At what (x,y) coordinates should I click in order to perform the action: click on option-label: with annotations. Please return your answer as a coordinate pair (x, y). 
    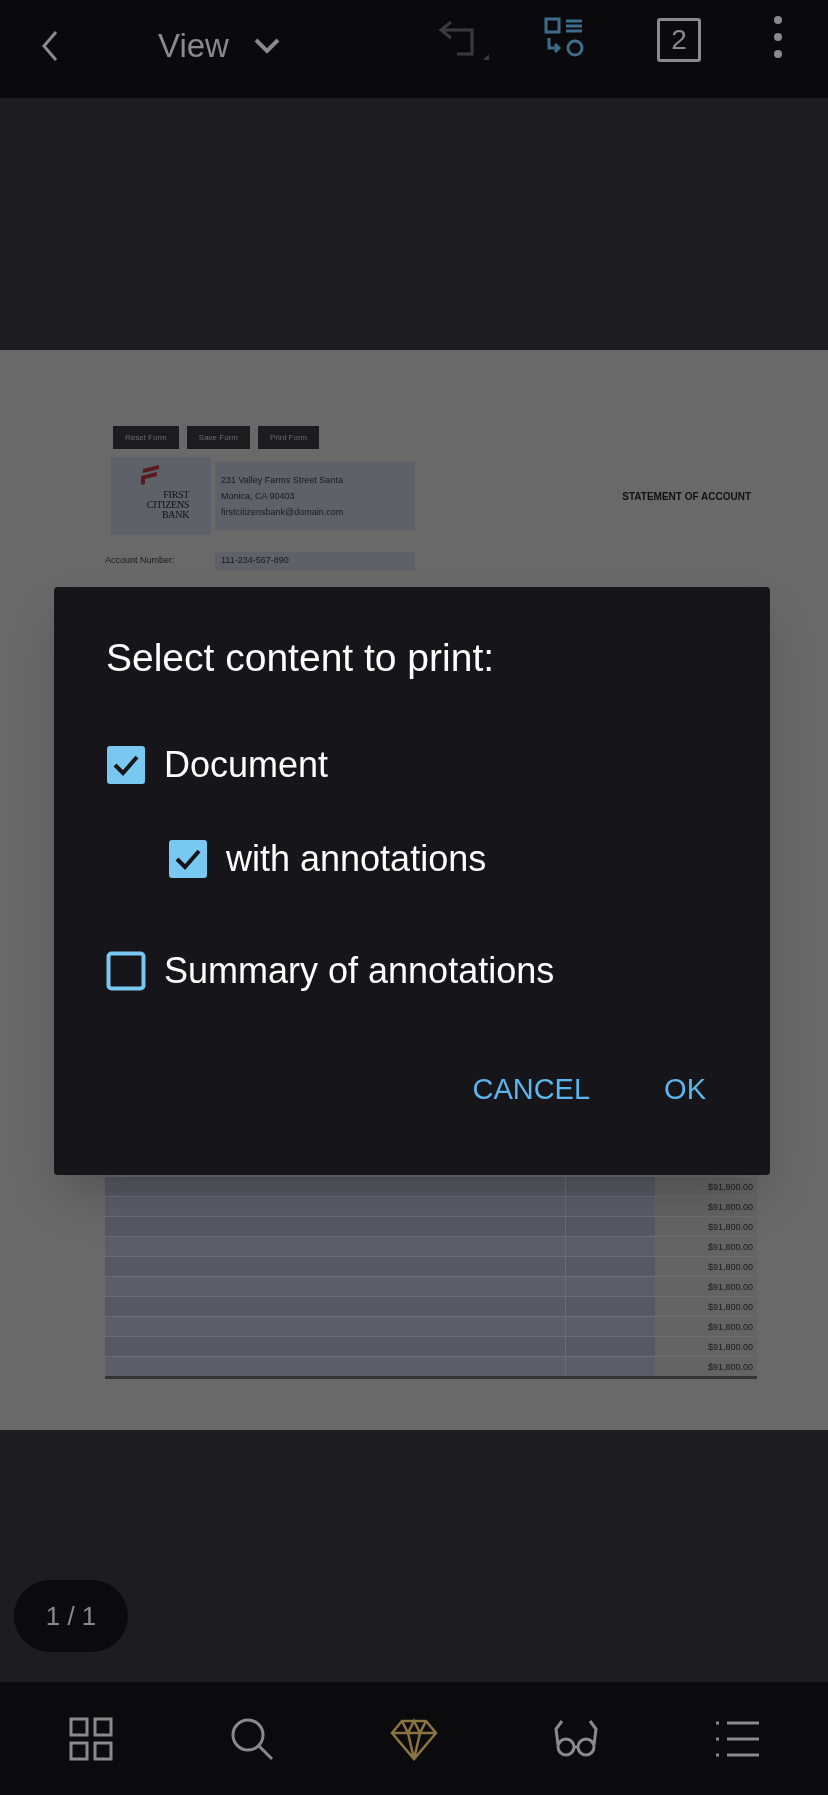
    Looking at the image, I should click on (356, 858).